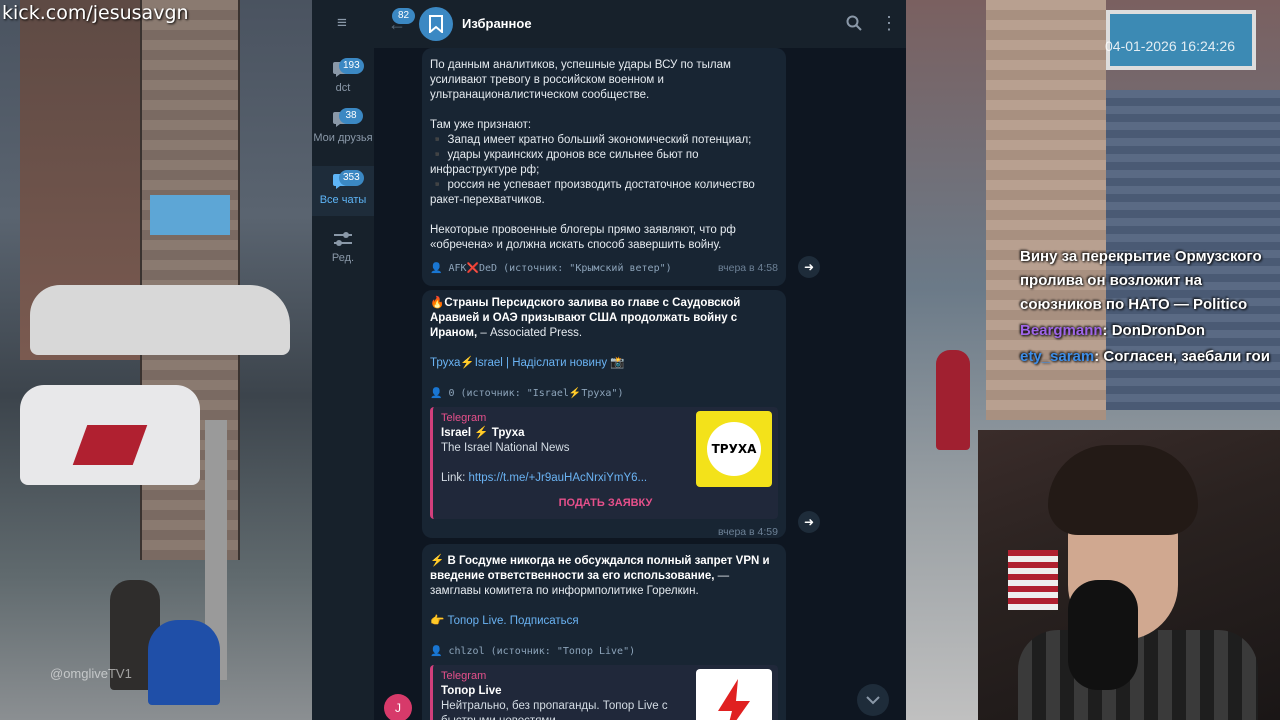 This screenshot has height=720, width=1280. What do you see at coordinates (343, 88) in the screenshot?
I see `folder-label: dct` at bounding box center [343, 88].